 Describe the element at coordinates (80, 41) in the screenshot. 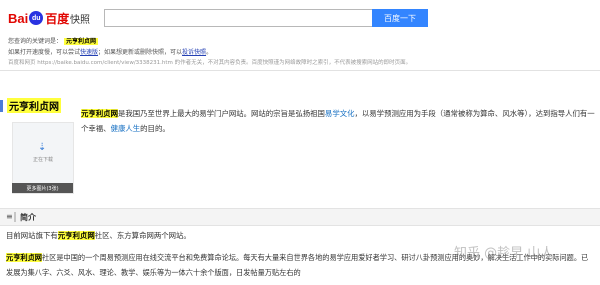

I see `keyword-highlight: 元亨利贞网` at that location.